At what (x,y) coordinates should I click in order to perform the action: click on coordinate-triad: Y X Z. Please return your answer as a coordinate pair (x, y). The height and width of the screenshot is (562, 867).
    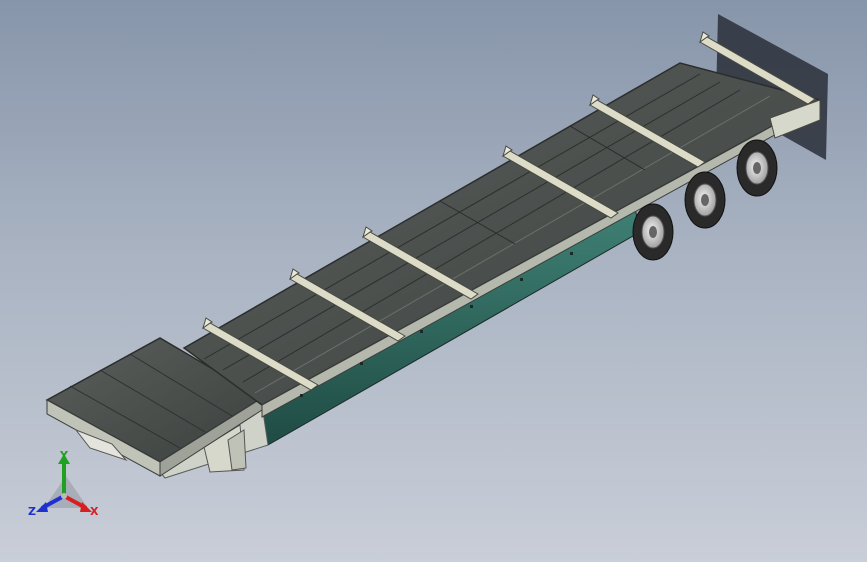
    Looking at the image, I should click on (66, 486).